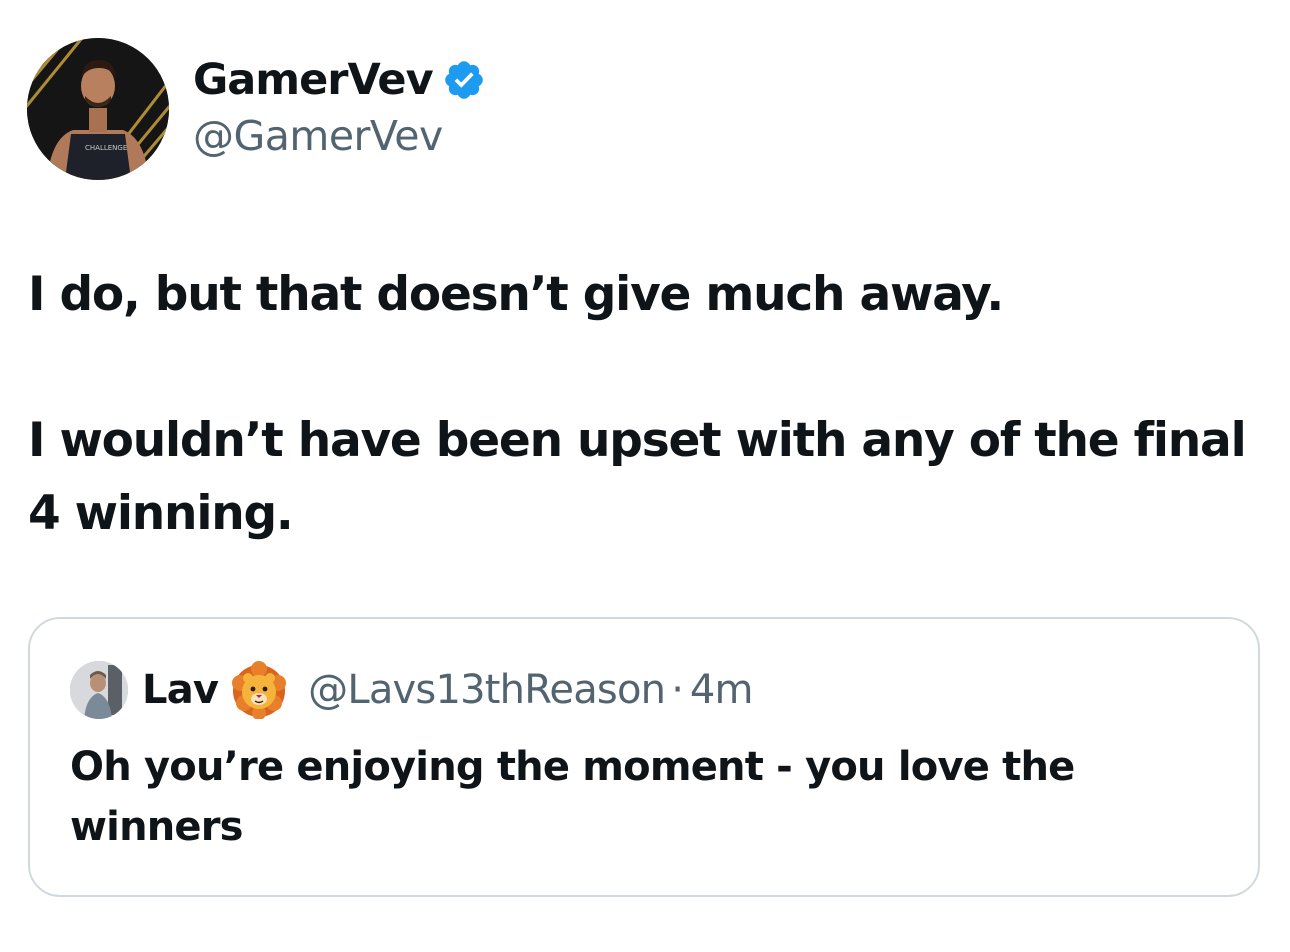  I want to click on verified-badge-icon, so click(464, 80).